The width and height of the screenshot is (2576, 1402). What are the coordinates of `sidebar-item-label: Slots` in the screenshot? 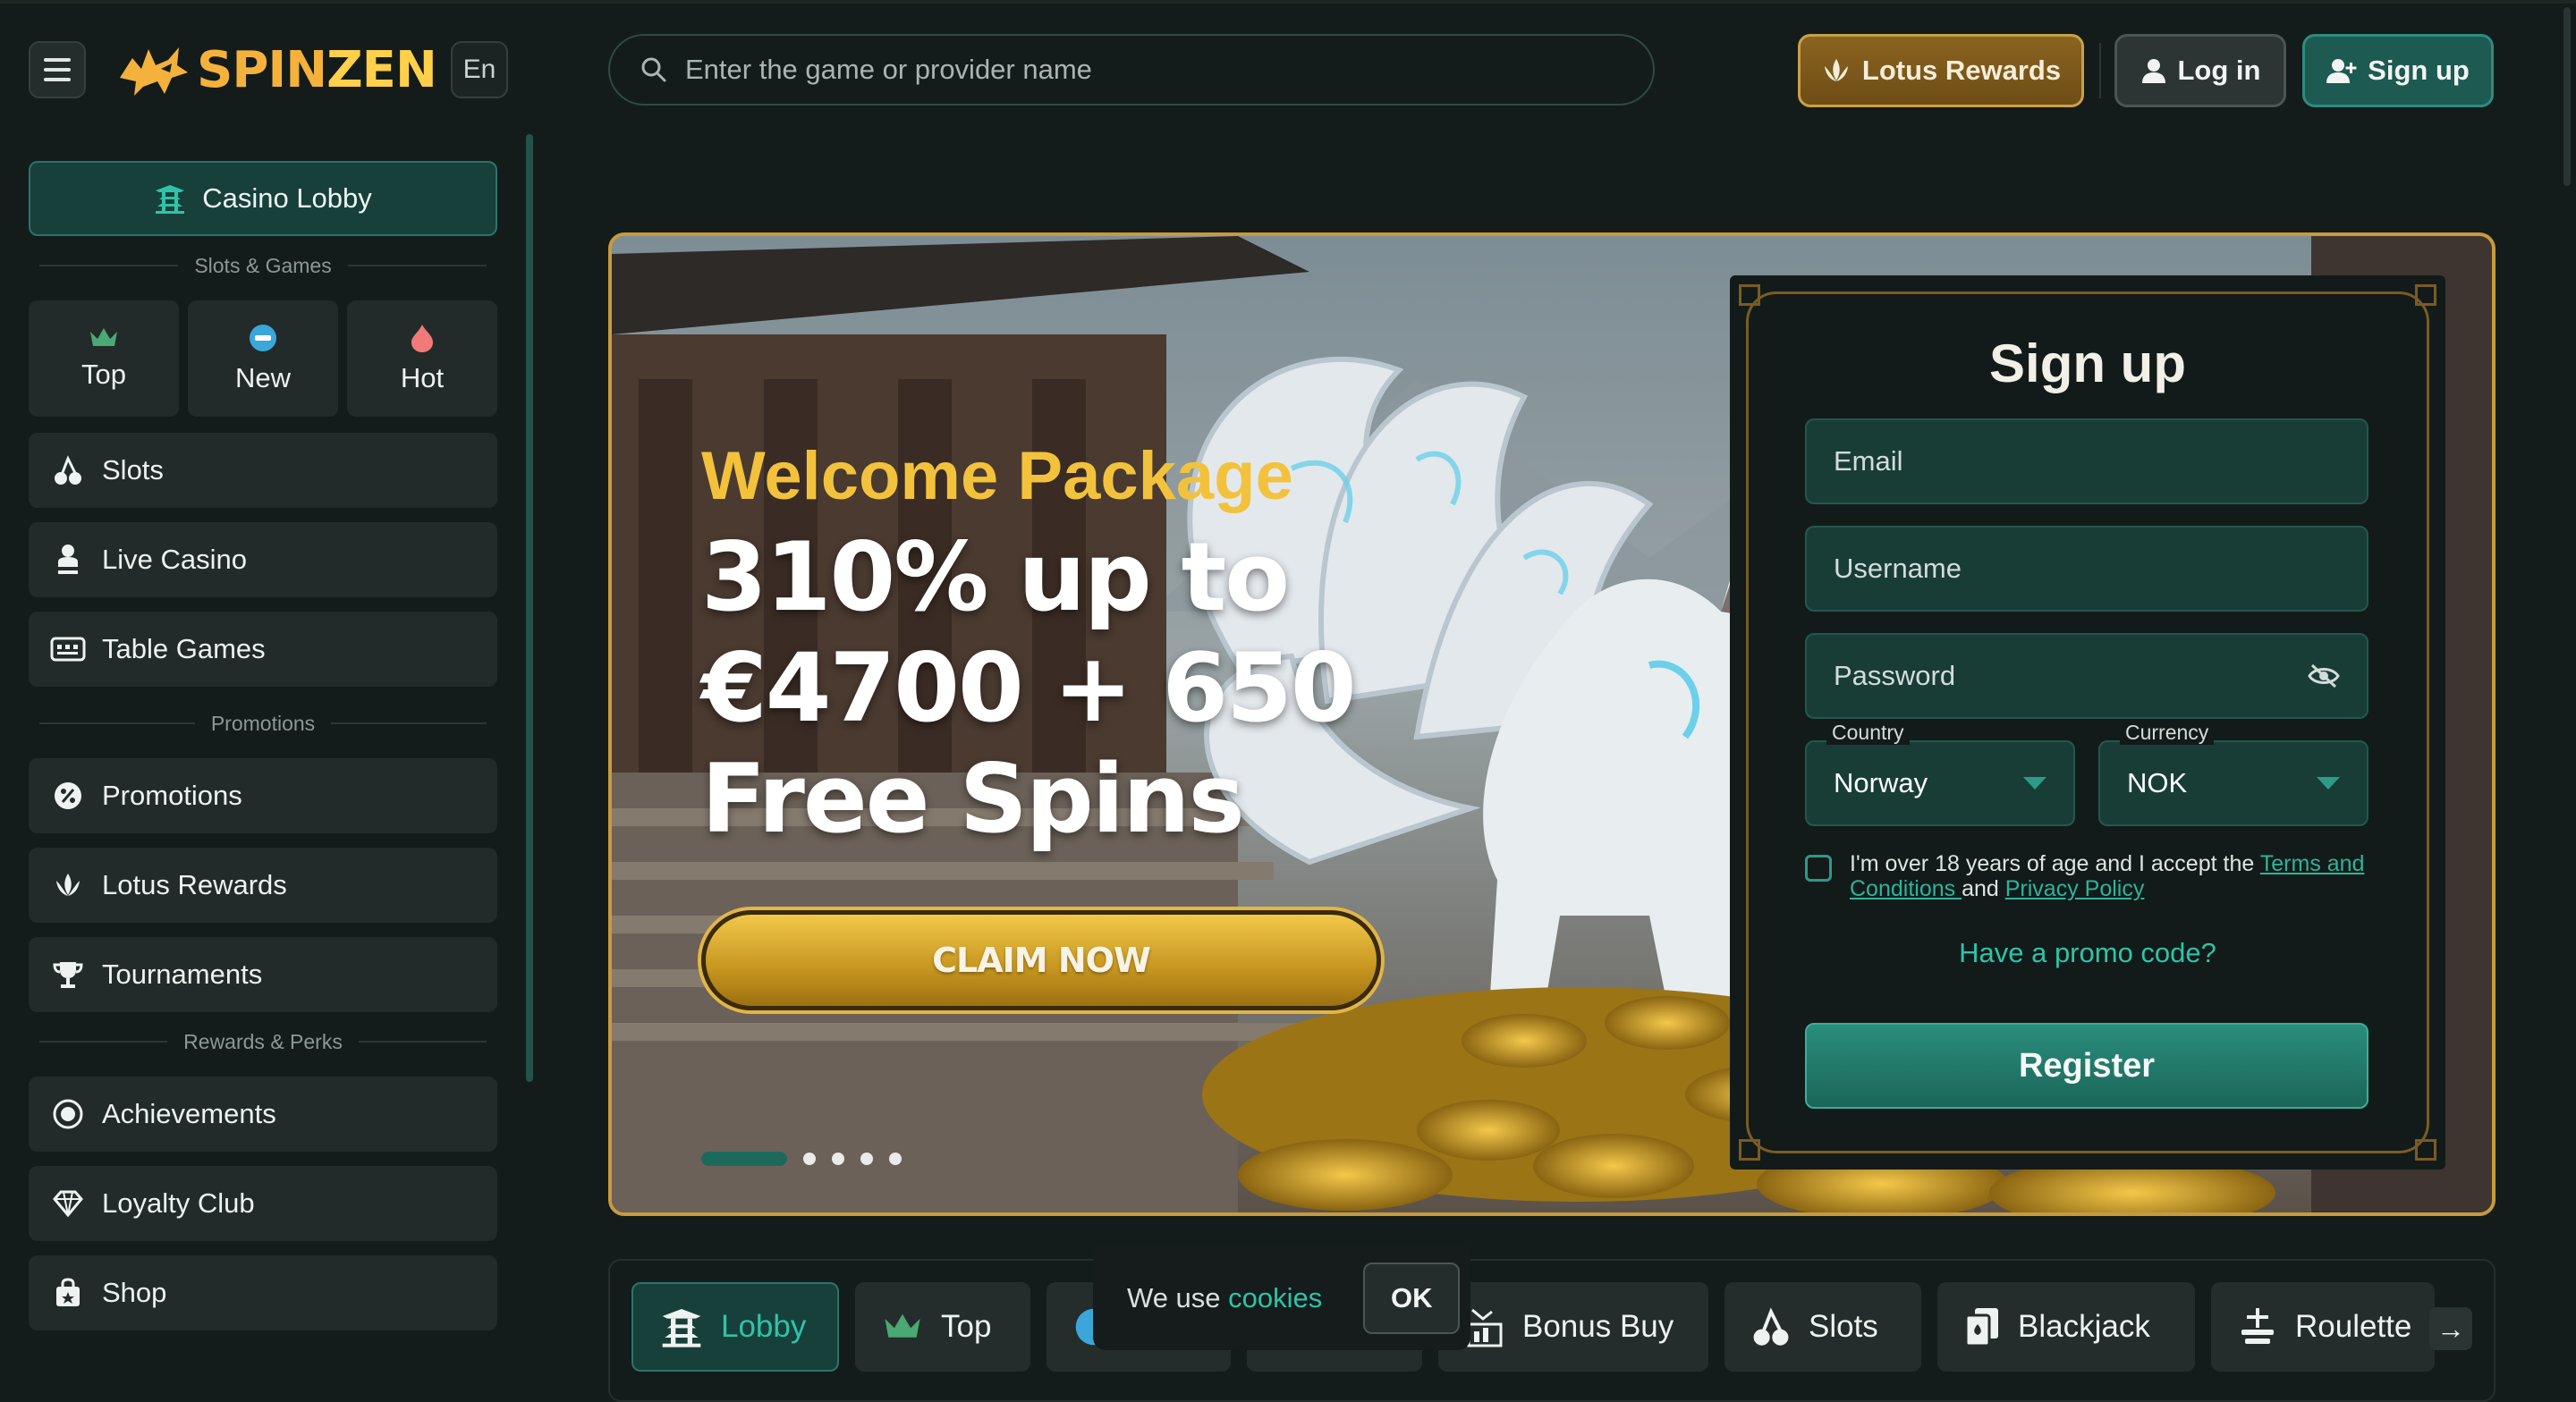 It's located at (133, 470).